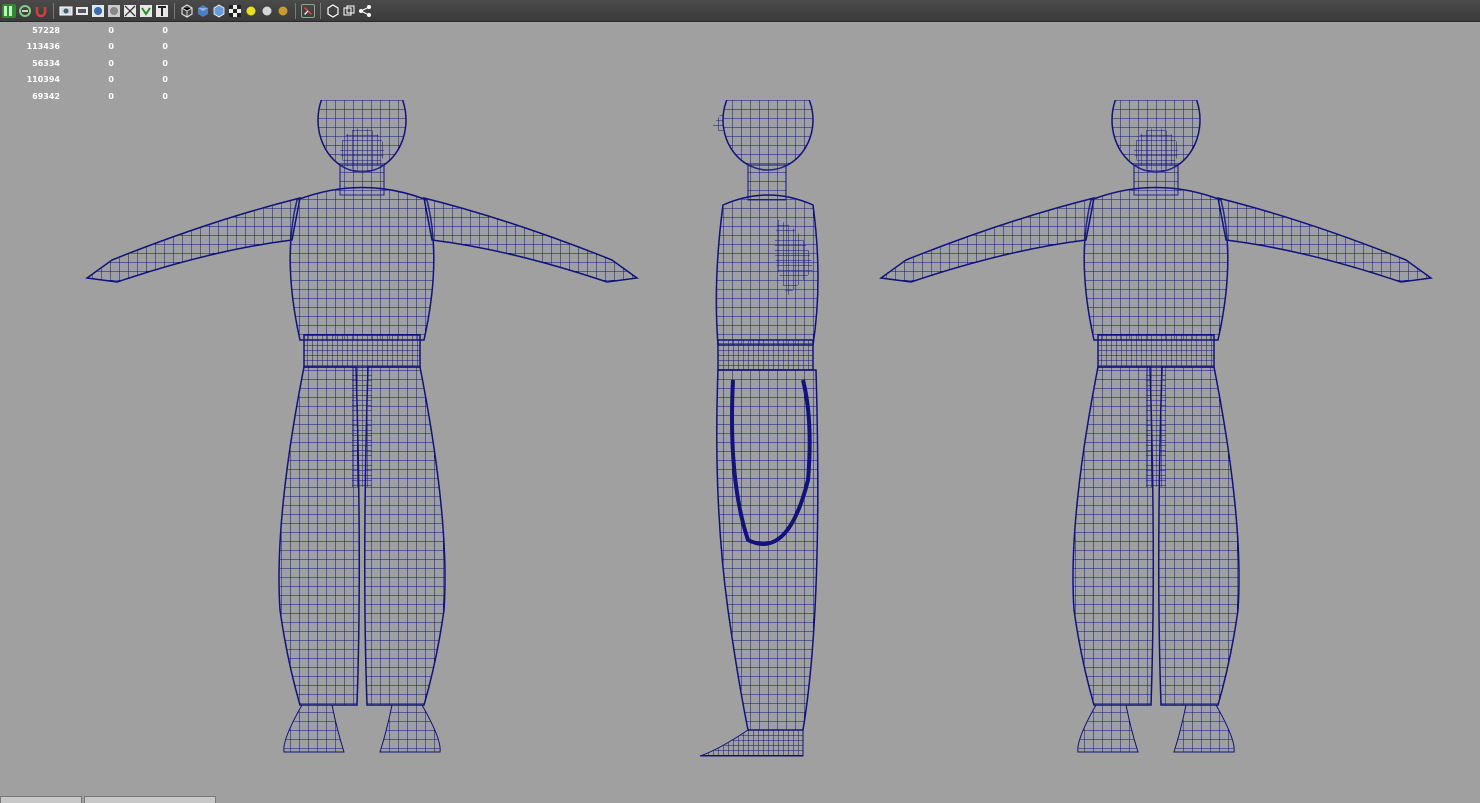 This screenshot has width=1480, height=803. What do you see at coordinates (91, 47) in the screenshot?
I see `hud-row: 113436 0 0` at bounding box center [91, 47].